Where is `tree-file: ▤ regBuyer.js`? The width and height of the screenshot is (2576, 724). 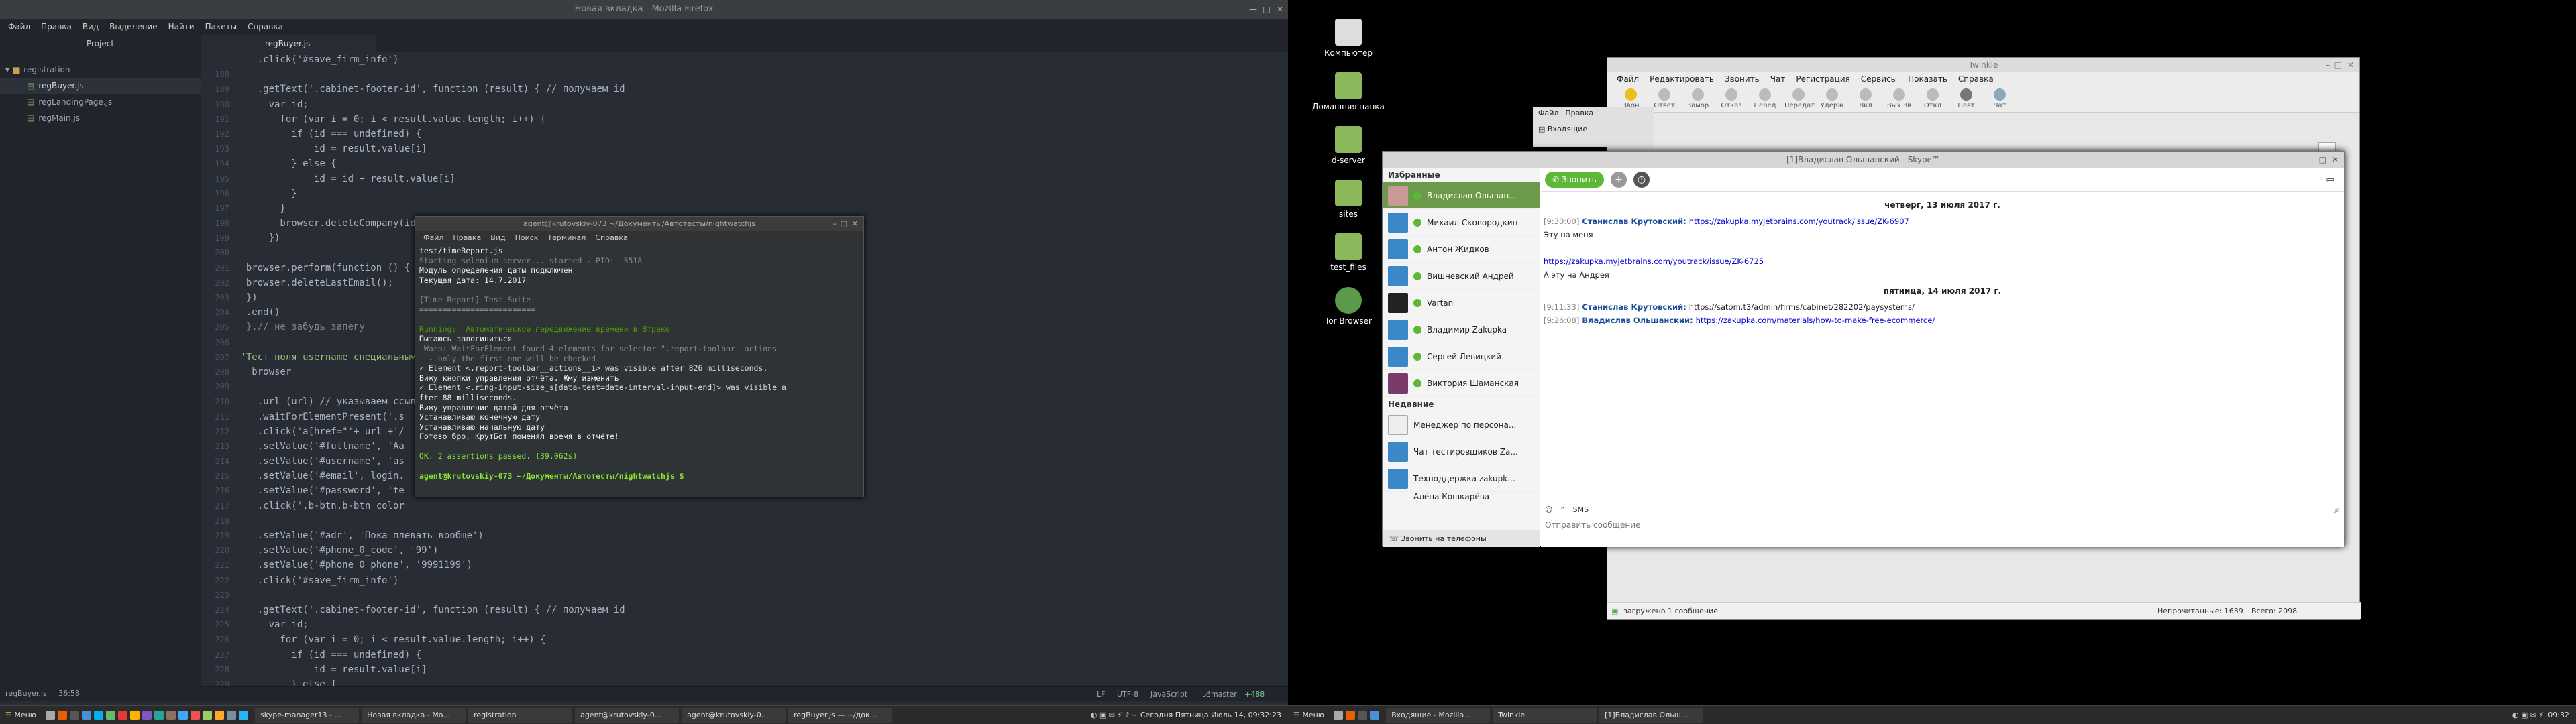
tree-file: ▤ regBuyer.js is located at coordinates (100, 86).